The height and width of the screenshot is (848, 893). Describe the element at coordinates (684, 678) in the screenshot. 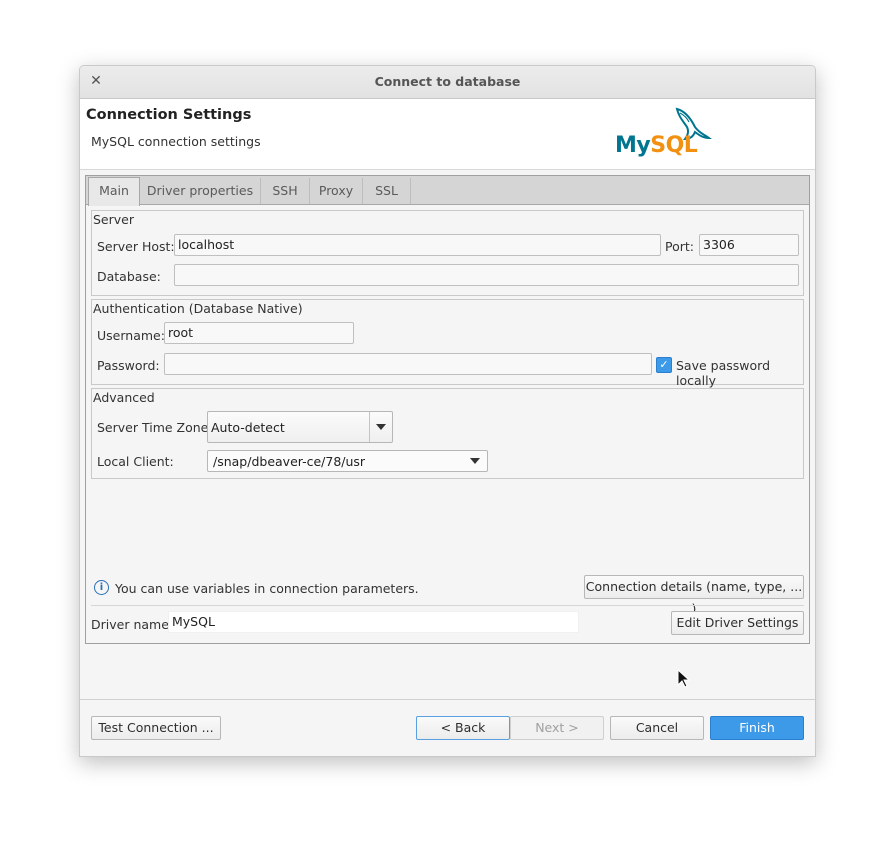

I see `mouse-pointer-icon` at that location.